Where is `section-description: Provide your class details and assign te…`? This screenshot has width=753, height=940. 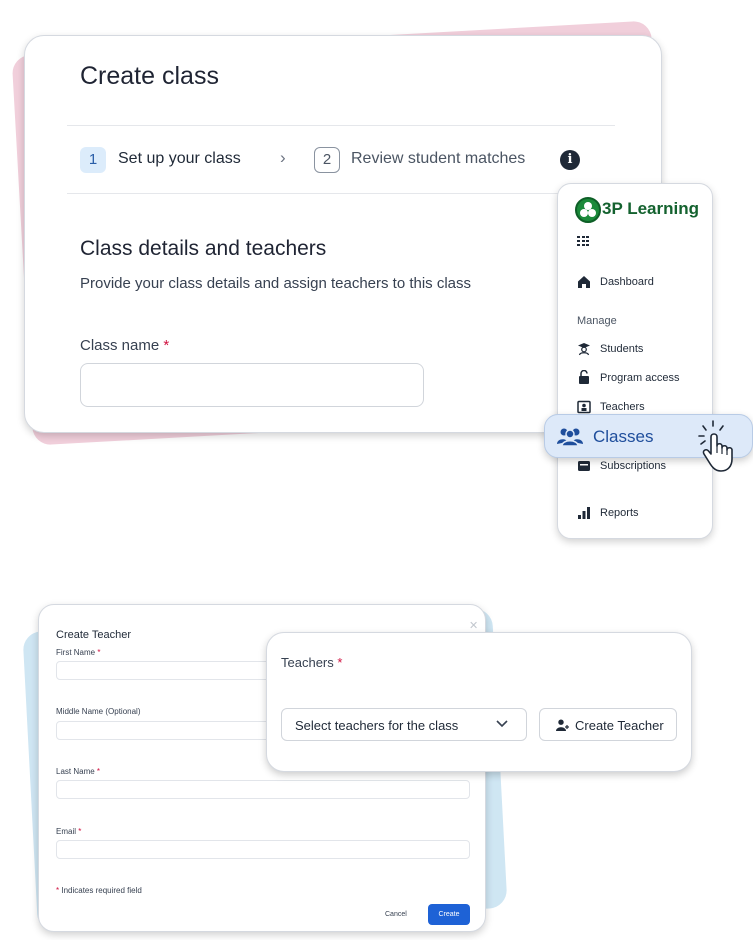 section-description: Provide your class details and assign te… is located at coordinates (276, 283).